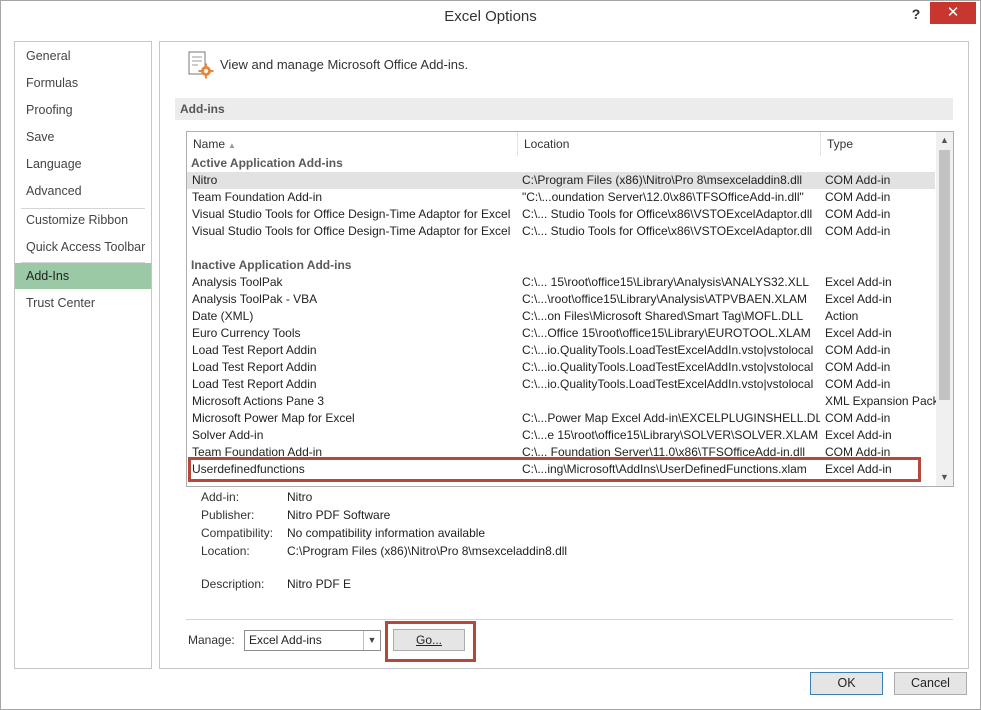 The height and width of the screenshot is (710, 981). What do you see at coordinates (201, 65) in the screenshot?
I see `addins-gear-icon` at bounding box center [201, 65].